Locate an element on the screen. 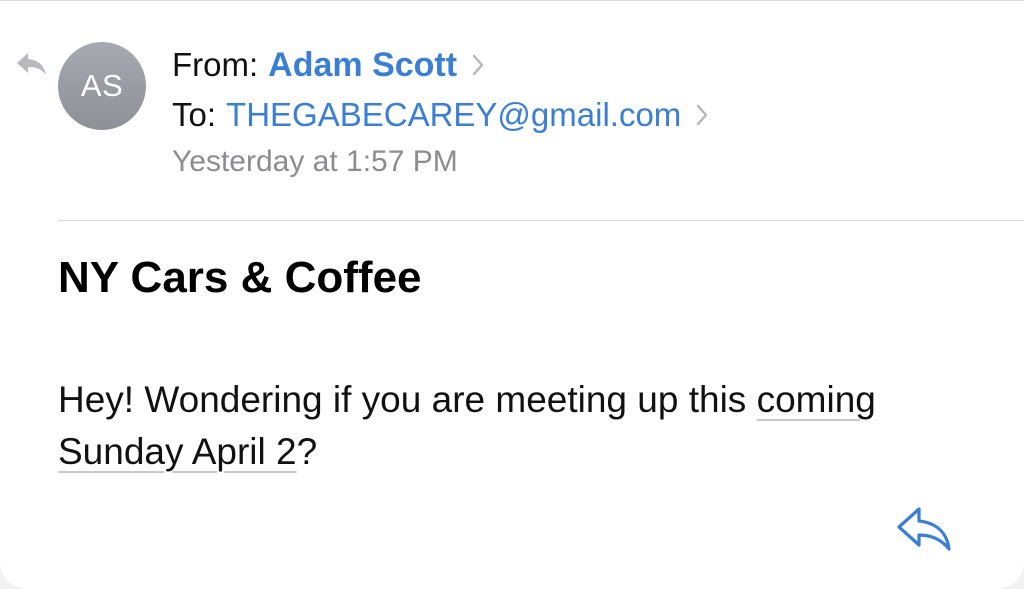 The width and height of the screenshot is (1024, 589). to-line: To: THEGABECAREY@gmail.com is located at coordinates (440, 115).